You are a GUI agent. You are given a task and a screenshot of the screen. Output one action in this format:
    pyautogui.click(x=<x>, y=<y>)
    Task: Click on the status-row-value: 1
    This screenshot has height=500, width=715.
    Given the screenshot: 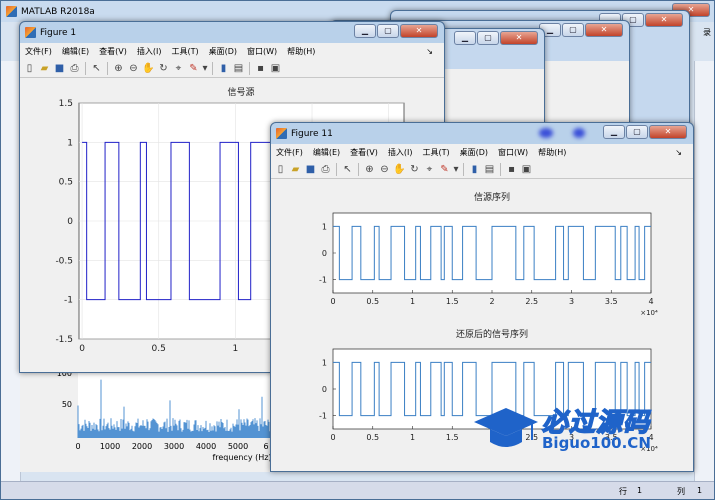 What is the action you would take?
    pyautogui.click(x=640, y=490)
    